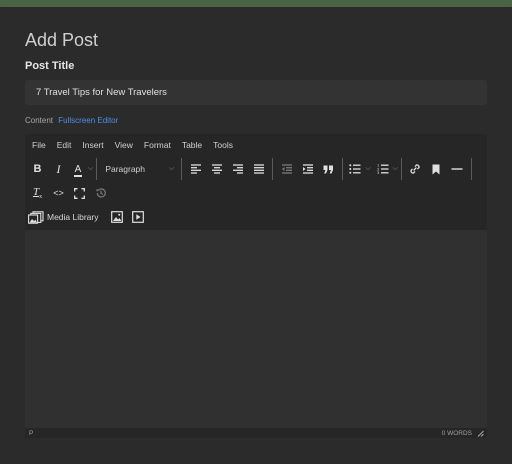 Image resolution: width=512 pixels, height=464 pixels. I want to click on bullet-list-icon, so click(355, 169).